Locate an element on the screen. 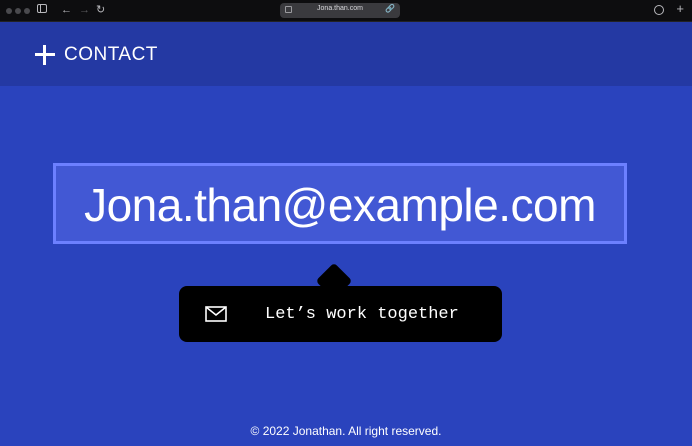 This screenshot has height=446, width=692. reload-icon: ↻ is located at coordinates (100, 10).